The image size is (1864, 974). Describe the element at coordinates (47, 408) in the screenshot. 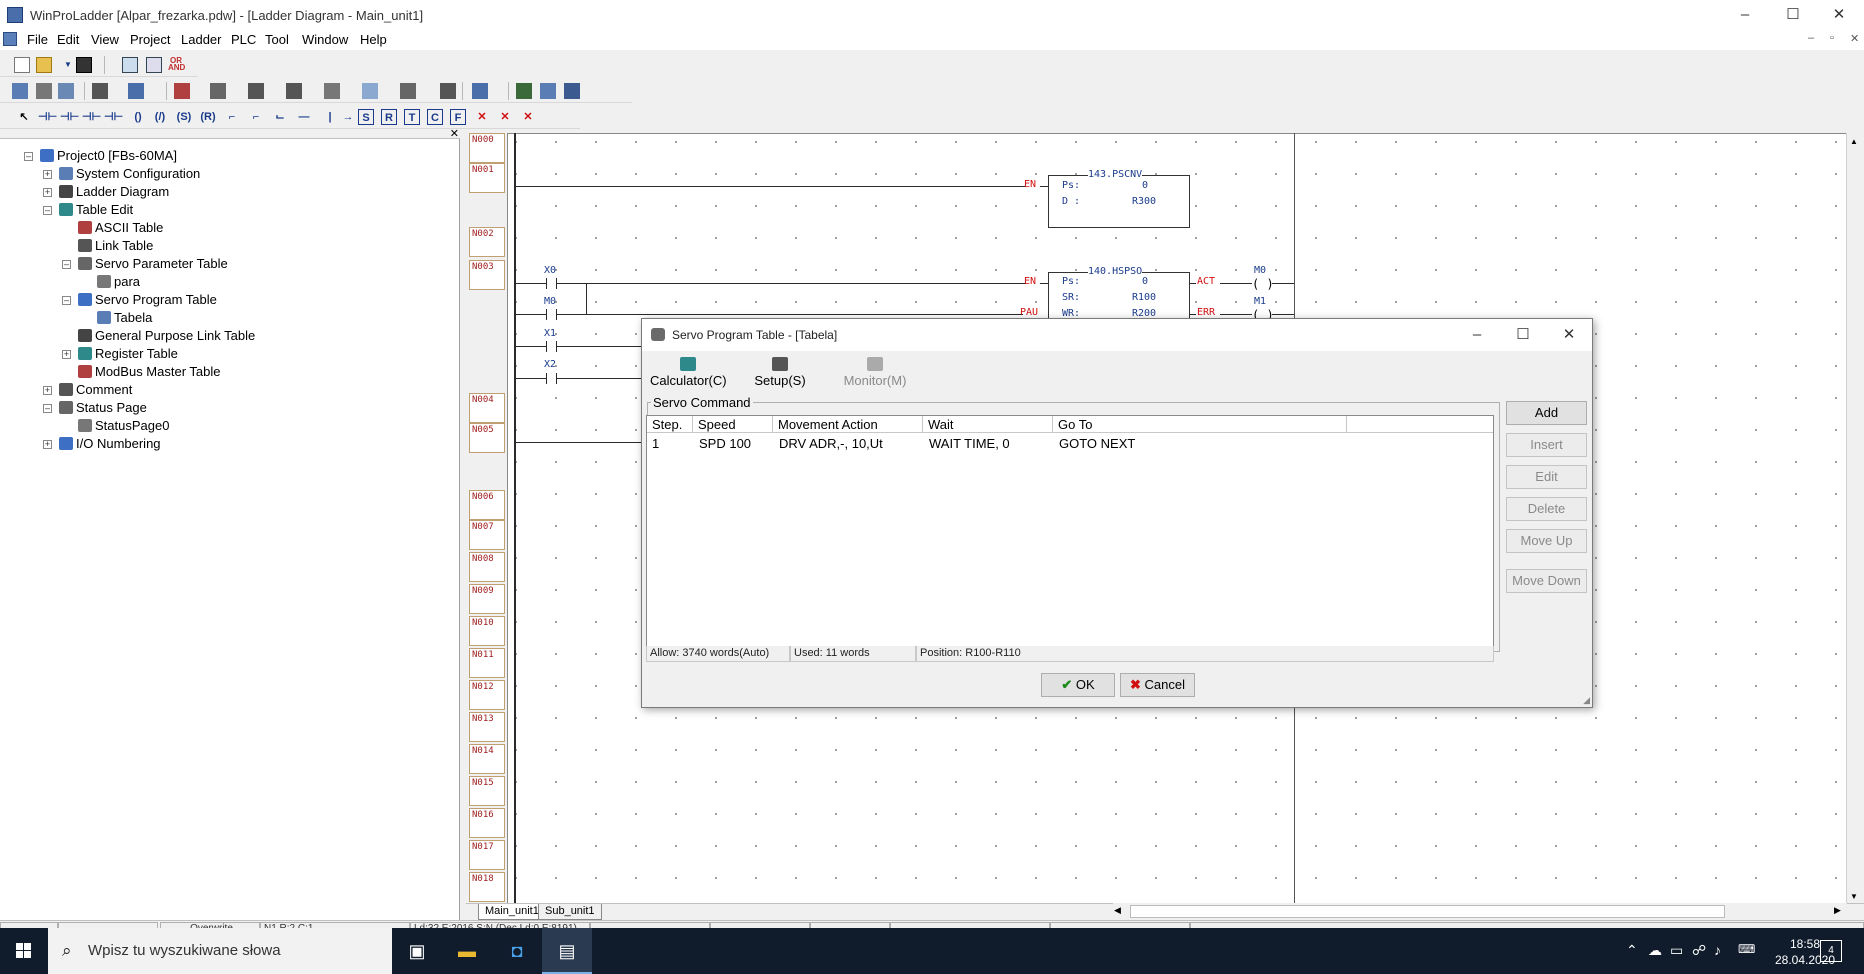

I see `collapse-icon: –` at that location.